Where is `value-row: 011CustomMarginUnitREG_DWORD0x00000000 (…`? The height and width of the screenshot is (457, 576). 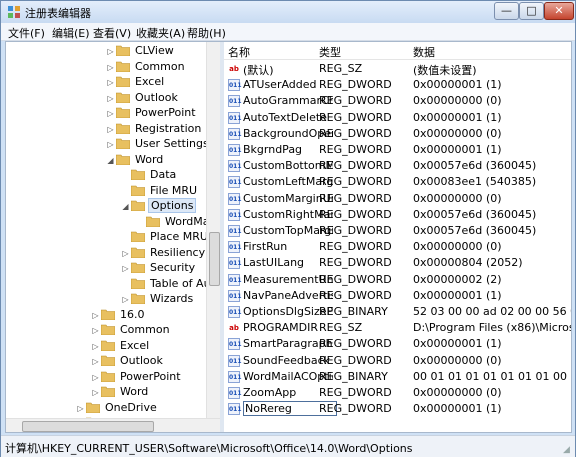 value-row: 011CustomMarginUnitREG_DWORD0x00000000 (… is located at coordinates (397, 199).